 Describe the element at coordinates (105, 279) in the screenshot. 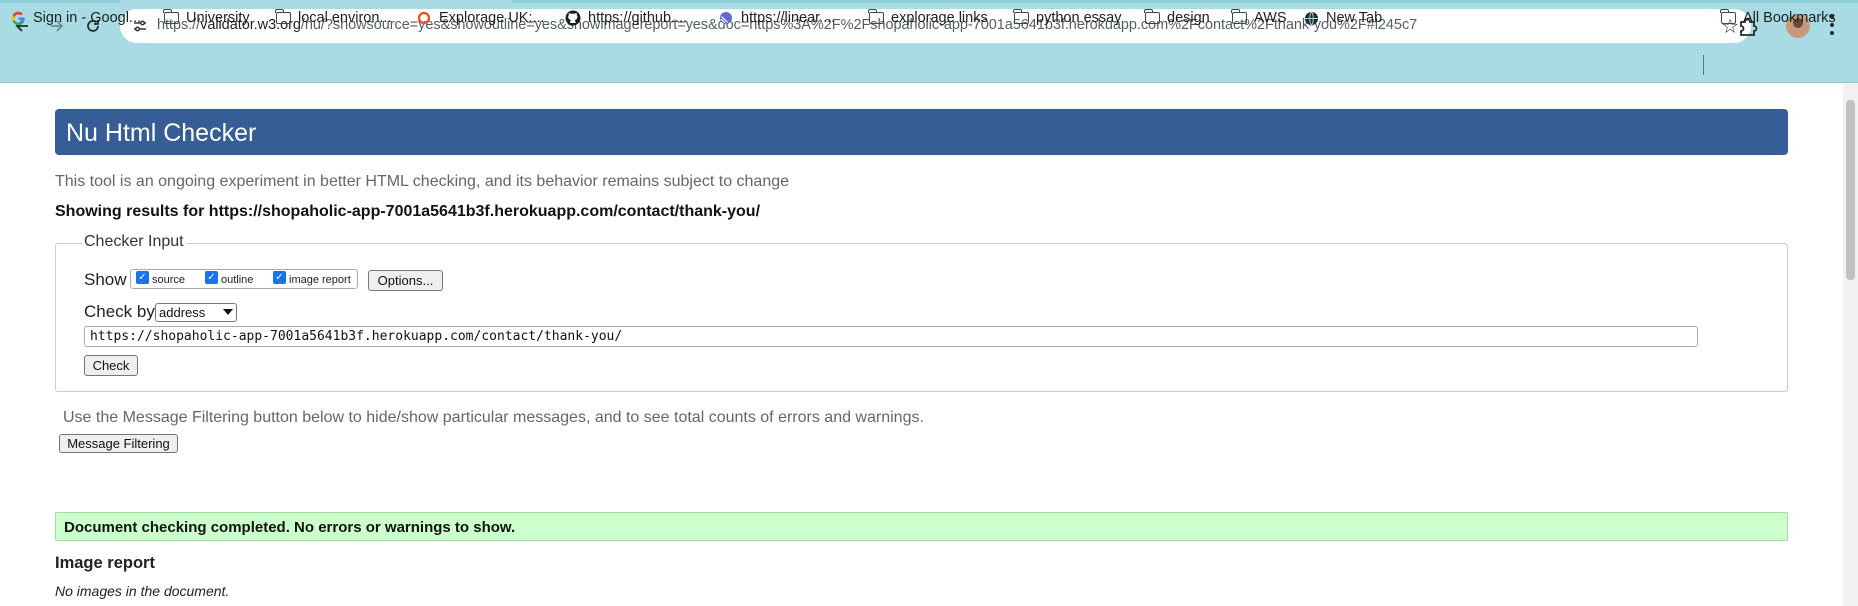

I see `show-label: Show` at that location.